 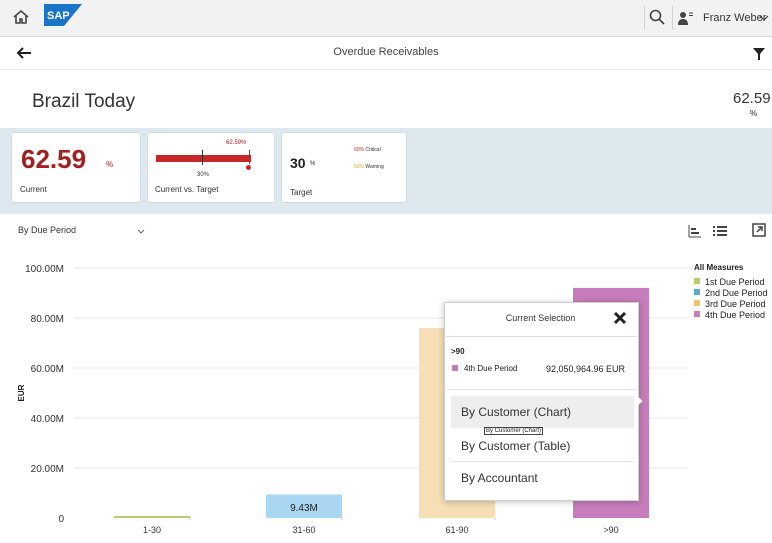 I want to click on page-title: Overdue Receivables, so click(x=386, y=52).